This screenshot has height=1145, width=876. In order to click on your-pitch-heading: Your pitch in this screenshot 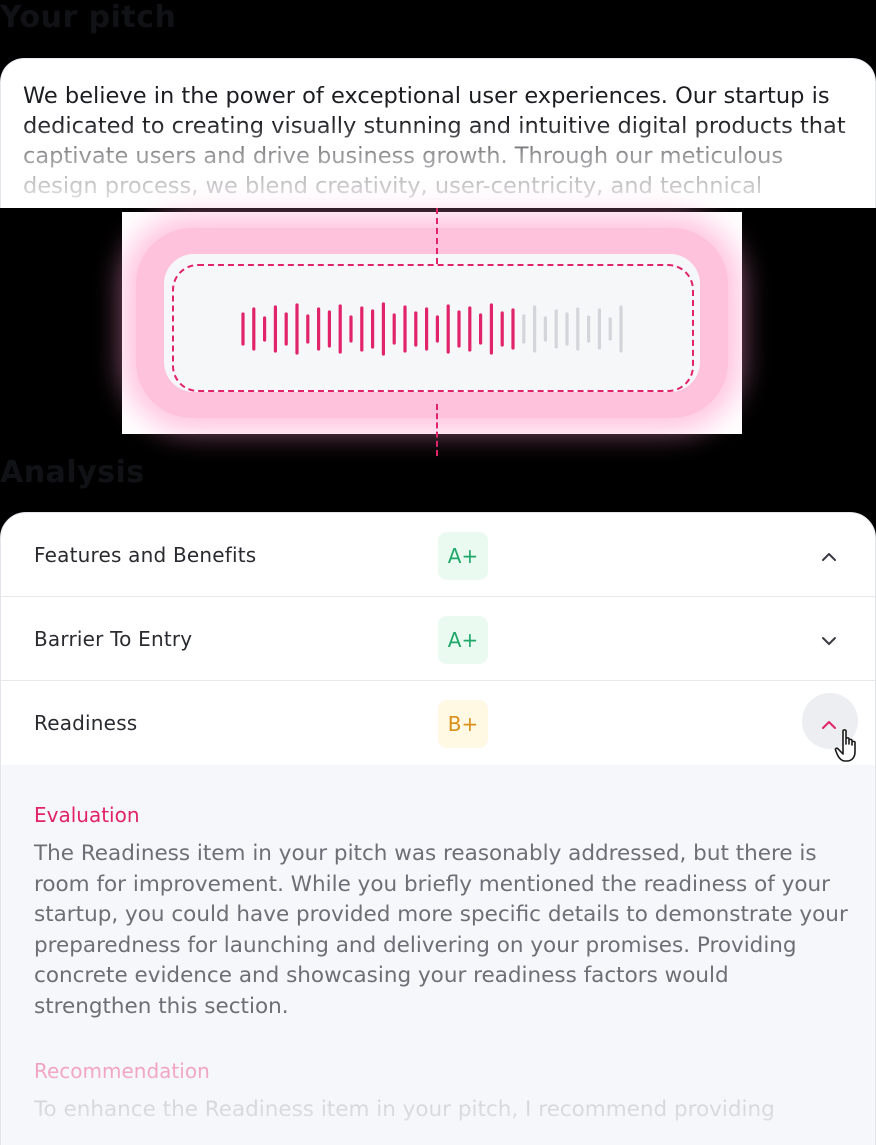, I will do `click(88, 17)`.